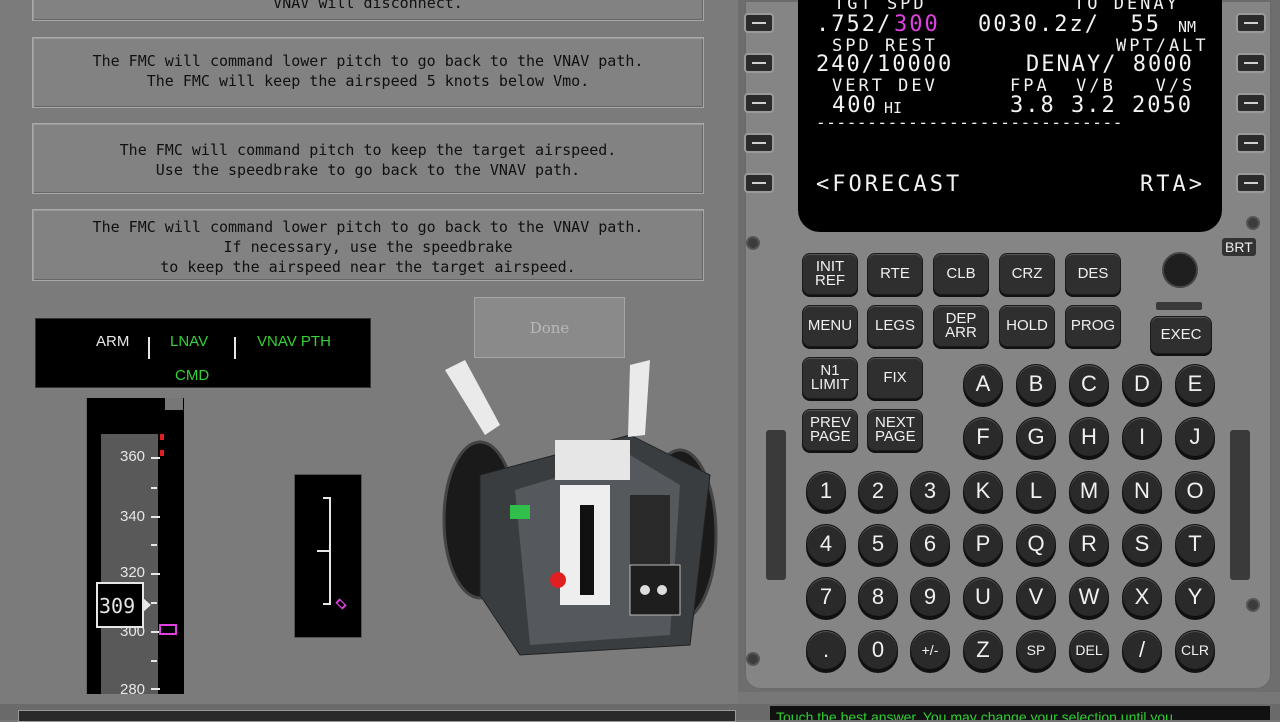 Image resolution: width=1280 pixels, height=722 pixels. I want to click on key-slash: /, so click(1142, 650).